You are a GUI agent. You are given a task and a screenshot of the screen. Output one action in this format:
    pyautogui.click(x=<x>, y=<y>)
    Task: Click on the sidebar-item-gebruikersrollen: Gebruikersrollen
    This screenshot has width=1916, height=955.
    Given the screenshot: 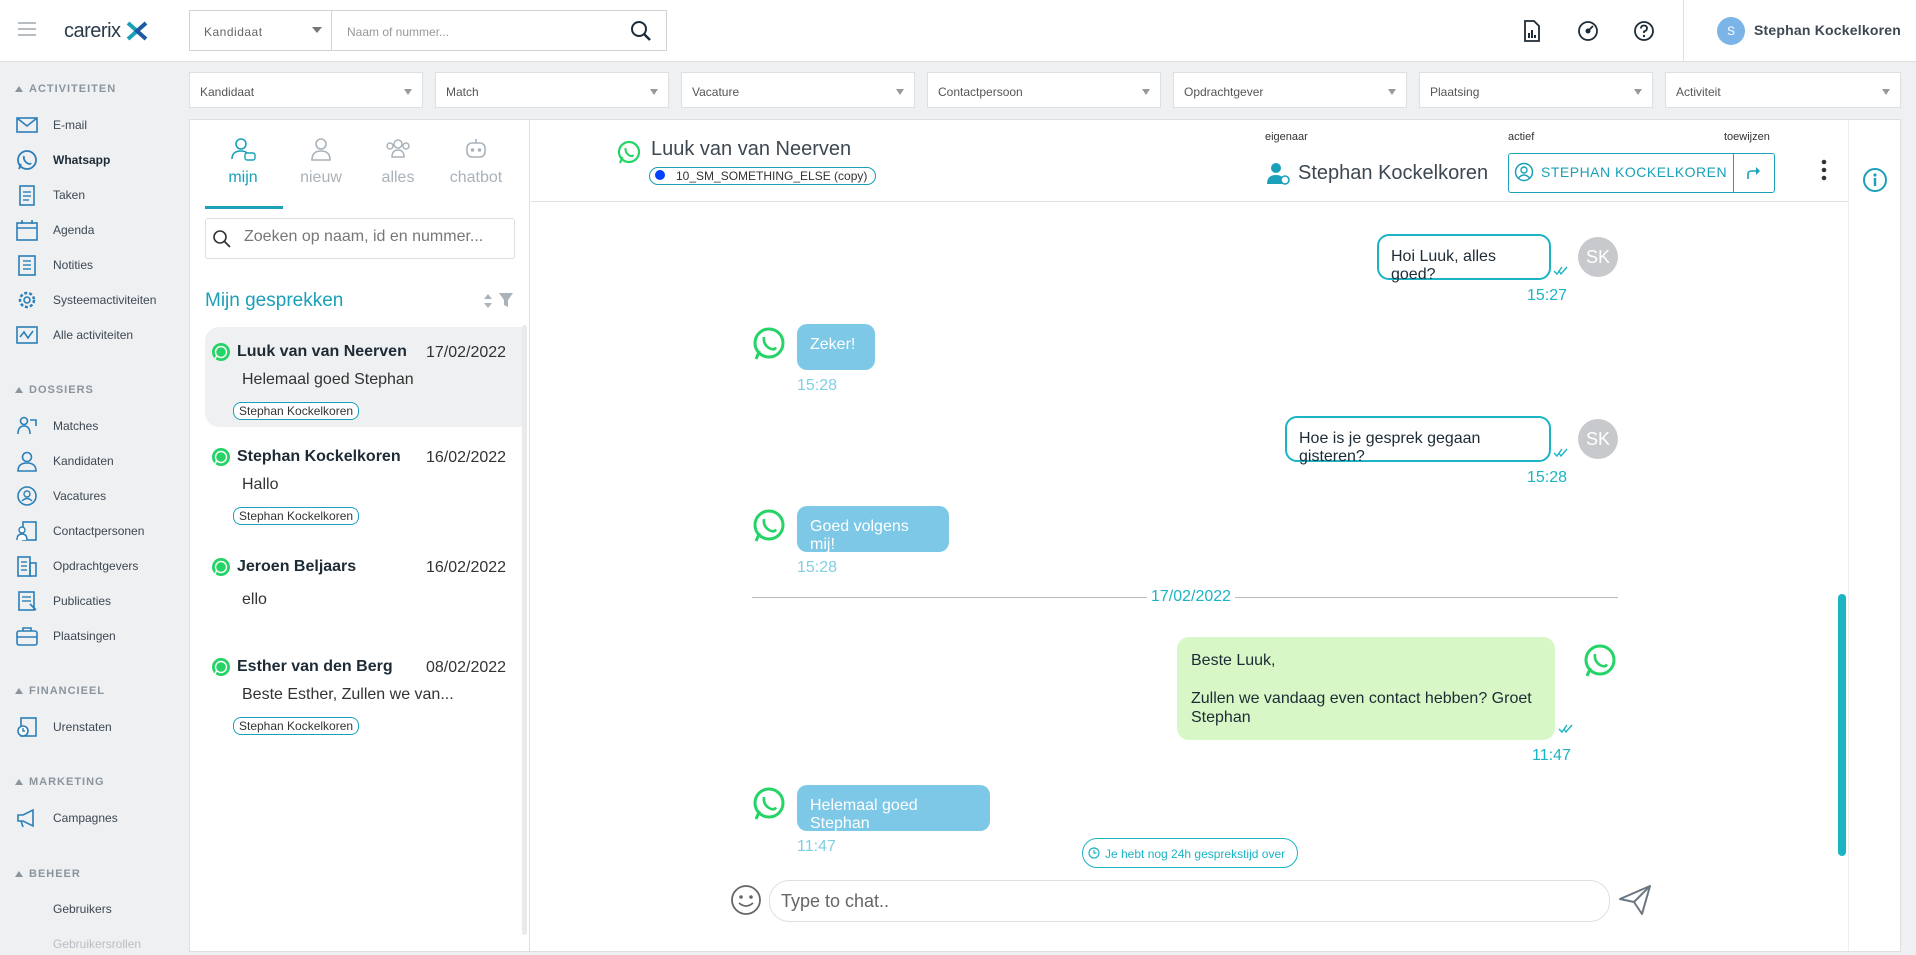 What is the action you would take?
    pyautogui.click(x=78, y=943)
    